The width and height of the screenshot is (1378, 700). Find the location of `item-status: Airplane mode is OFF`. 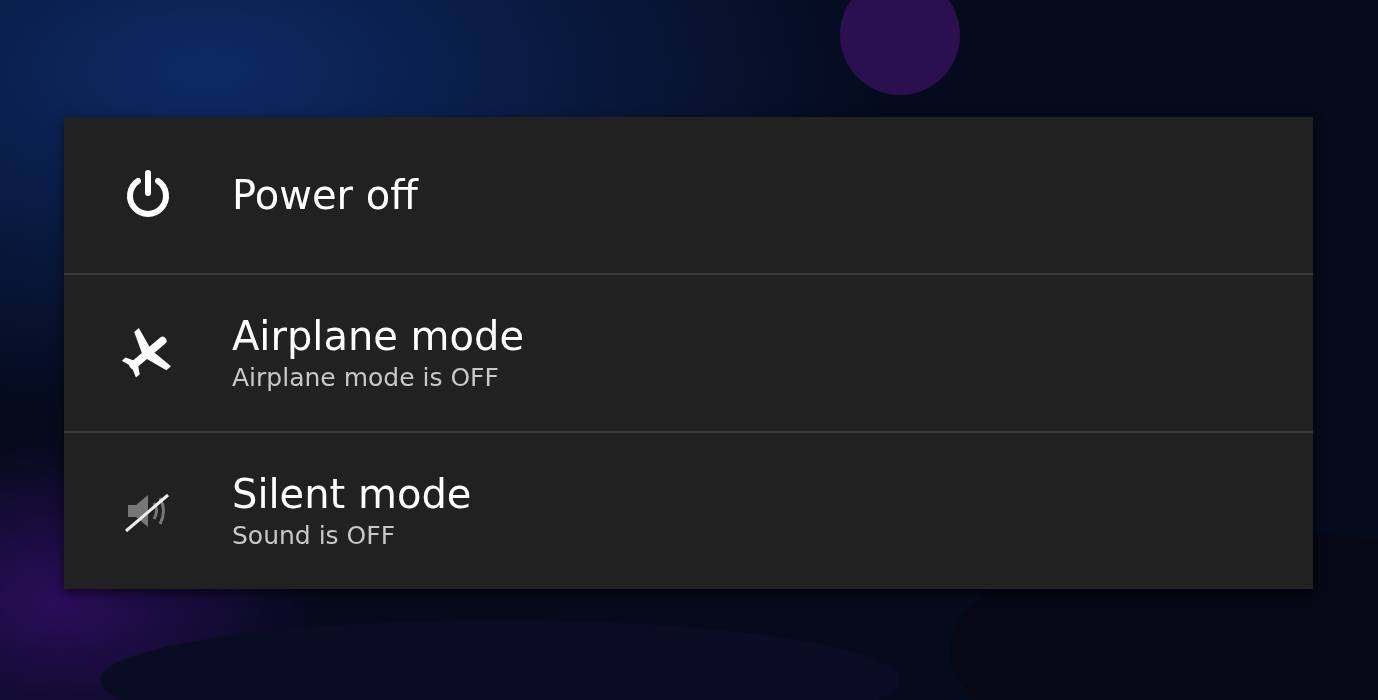

item-status: Airplane mode is OFF is located at coordinates (366, 378).